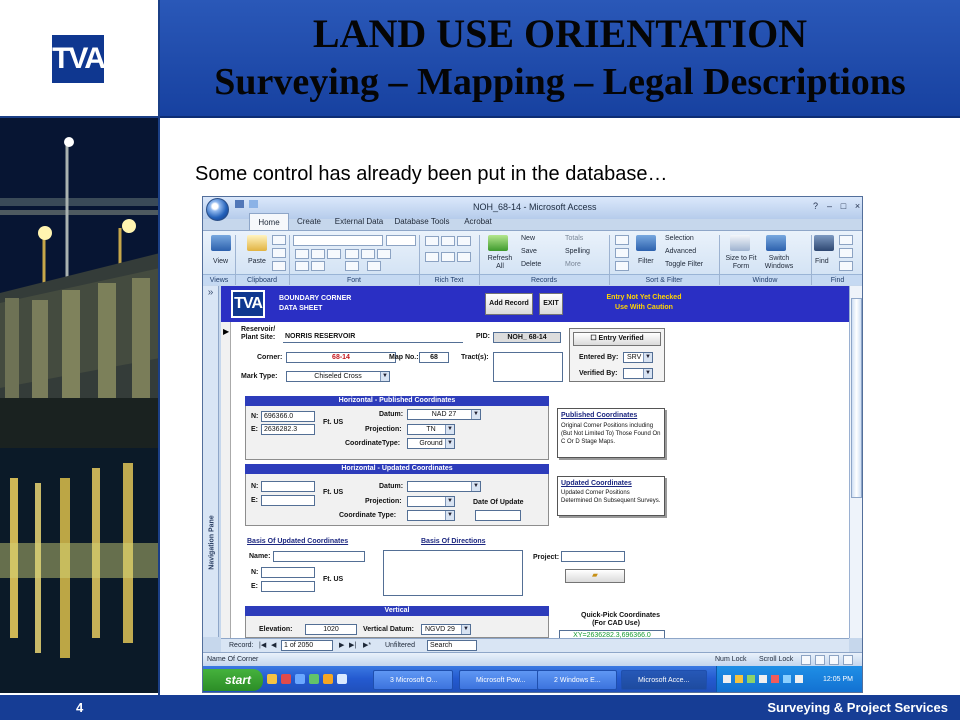 Image resolution: width=960 pixels, height=720 pixels. Describe the element at coordinates (239, 204) in the screenshot. I see `save-icon` at that location.